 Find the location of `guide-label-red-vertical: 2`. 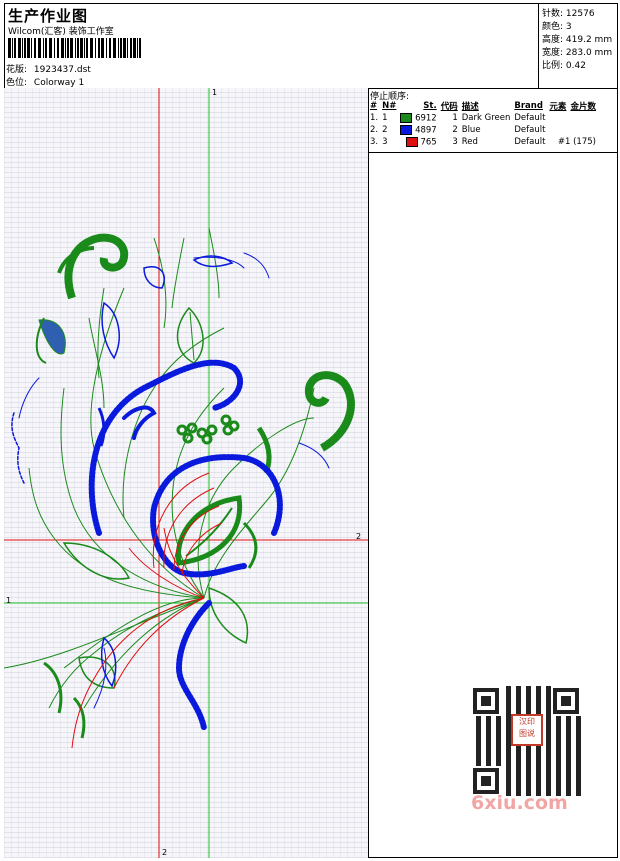

guide-label-red-vertical: 2 is located at coordinates (165, 852).